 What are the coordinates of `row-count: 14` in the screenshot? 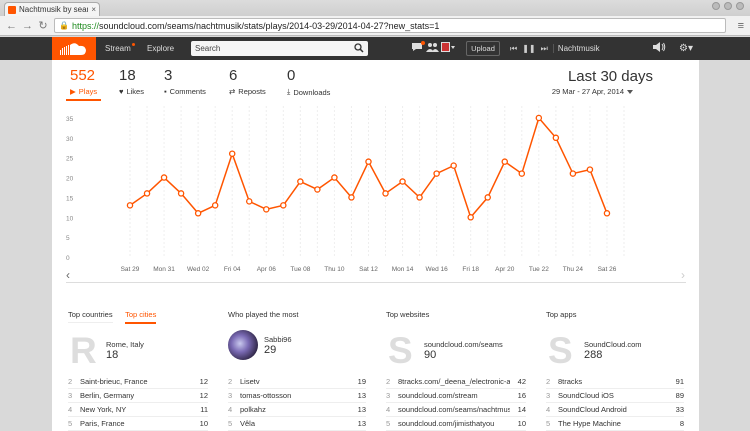 It's located at (521, 409).